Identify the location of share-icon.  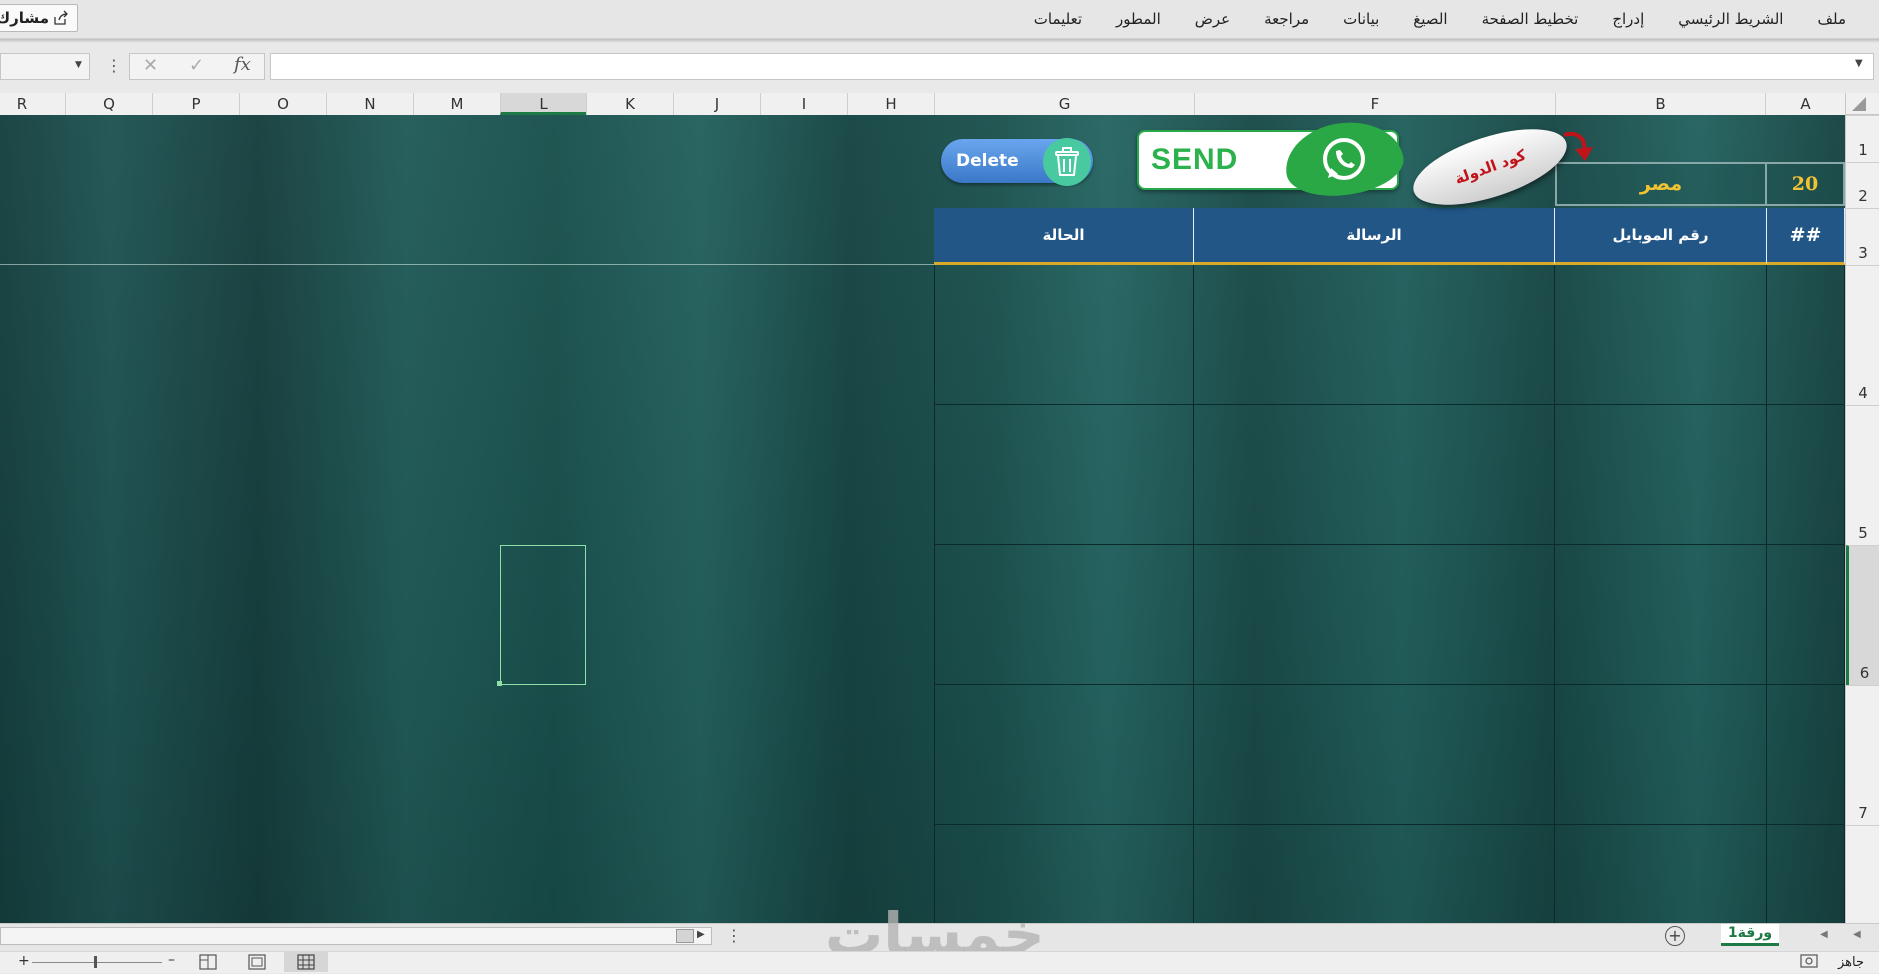
(61, 17).